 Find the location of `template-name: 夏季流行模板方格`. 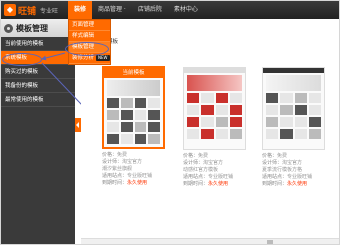

template-name: 夏季流行模板方格 is located at coordinates (282, 170).